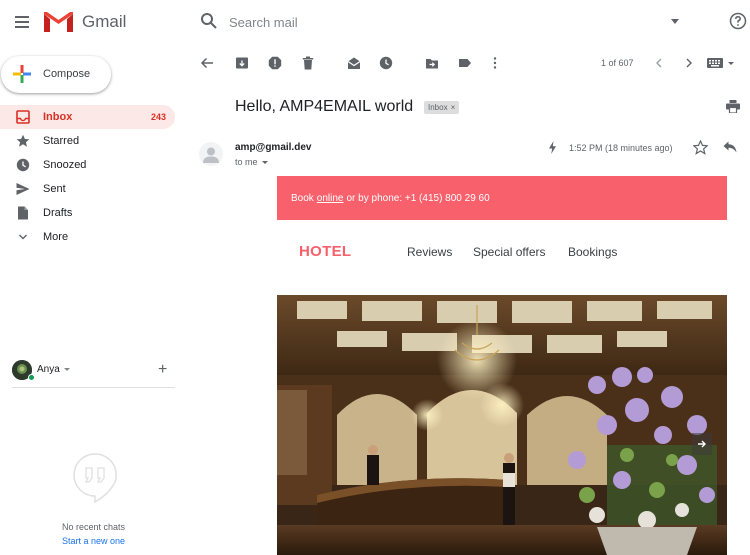  Describe the element at coordinates (617, 63) in the screenshot. I see `pagination-text: 1 of 607` at that location.